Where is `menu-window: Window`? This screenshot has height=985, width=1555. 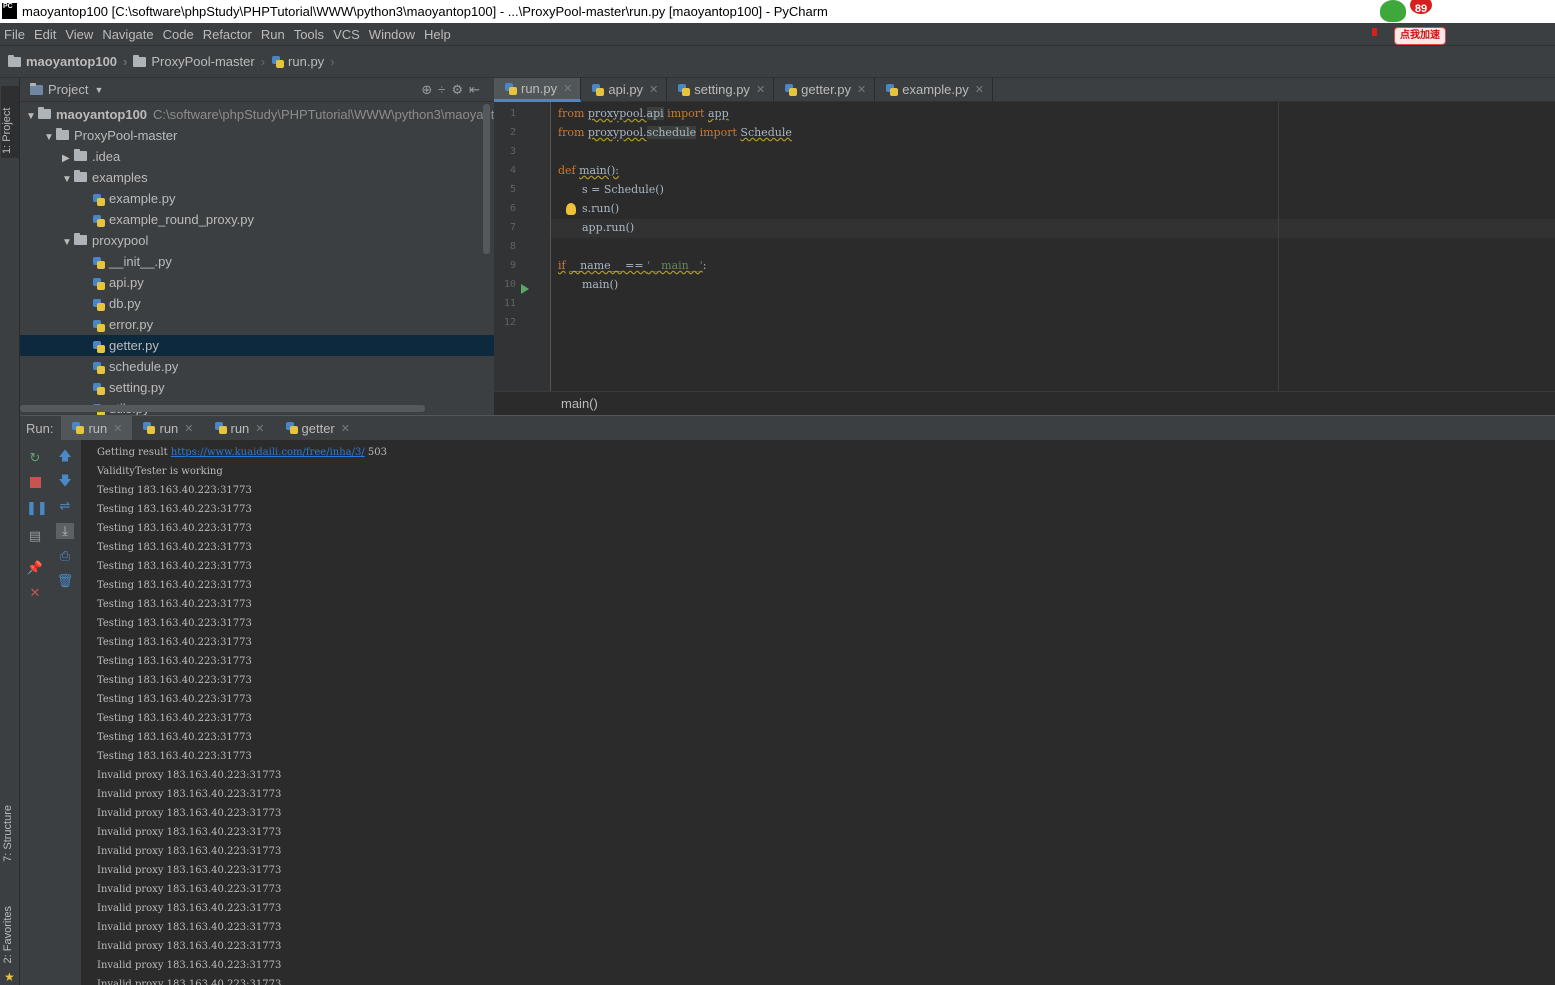 menu-window: Window is located at coordinates (392, 34).